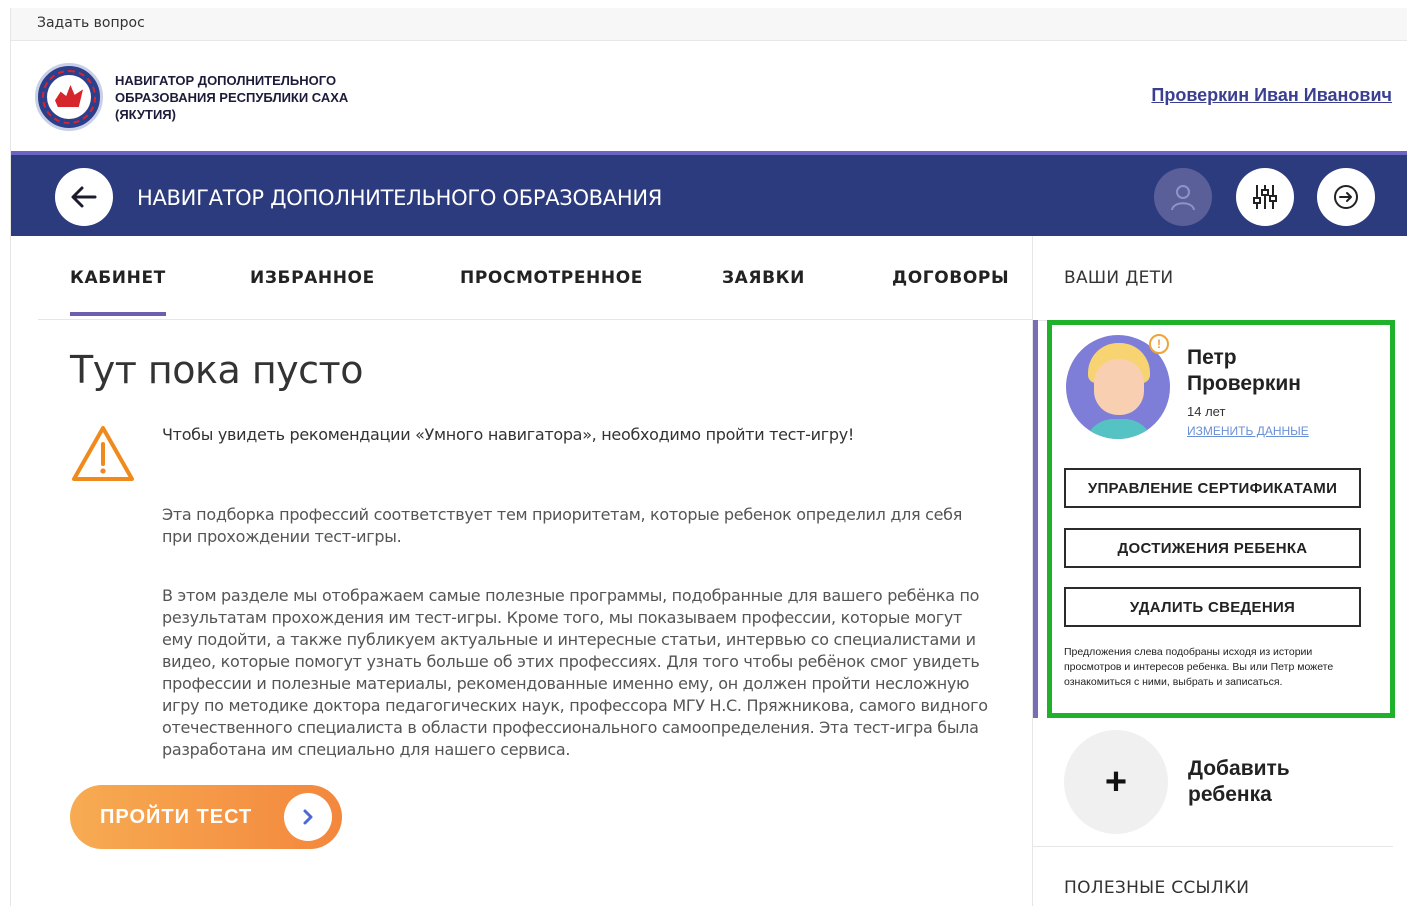 This screenshot has width=1407, height=906. I want to click on take-test-button: ПРОЙТИ ТЕСТ, so click(206, 817).